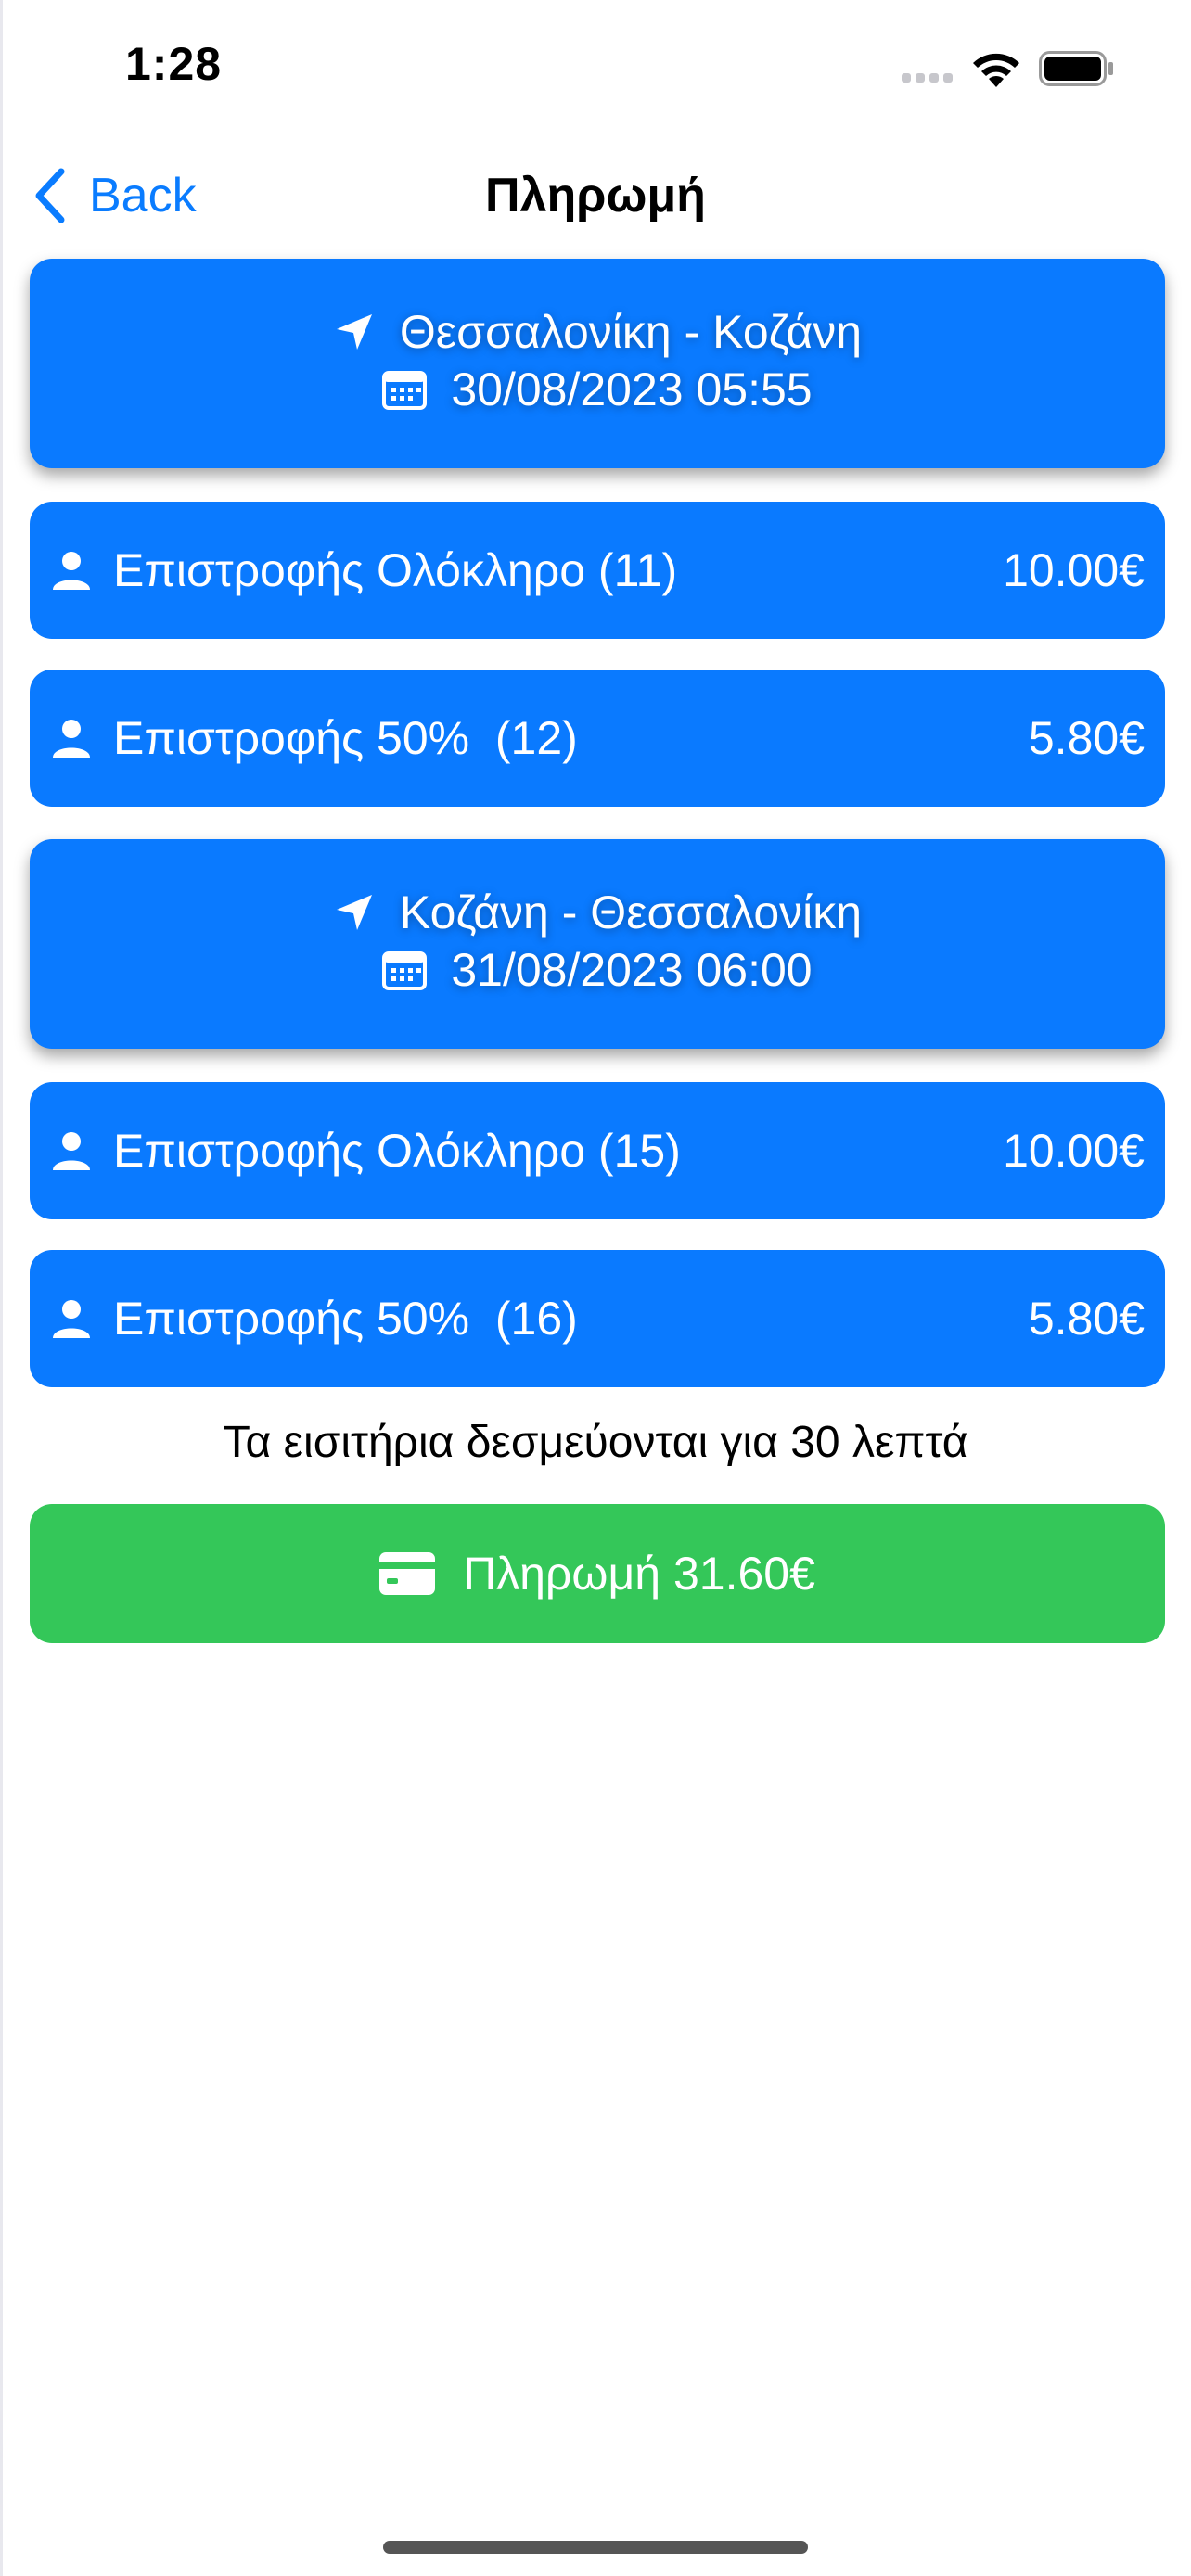 This screenshot has height=2576, width=1191. Describe the element at coordinates (597, 1318) in the screenshot. I see `ticket-row: Επιστροφής 50% (16) 5.80€` at that location.